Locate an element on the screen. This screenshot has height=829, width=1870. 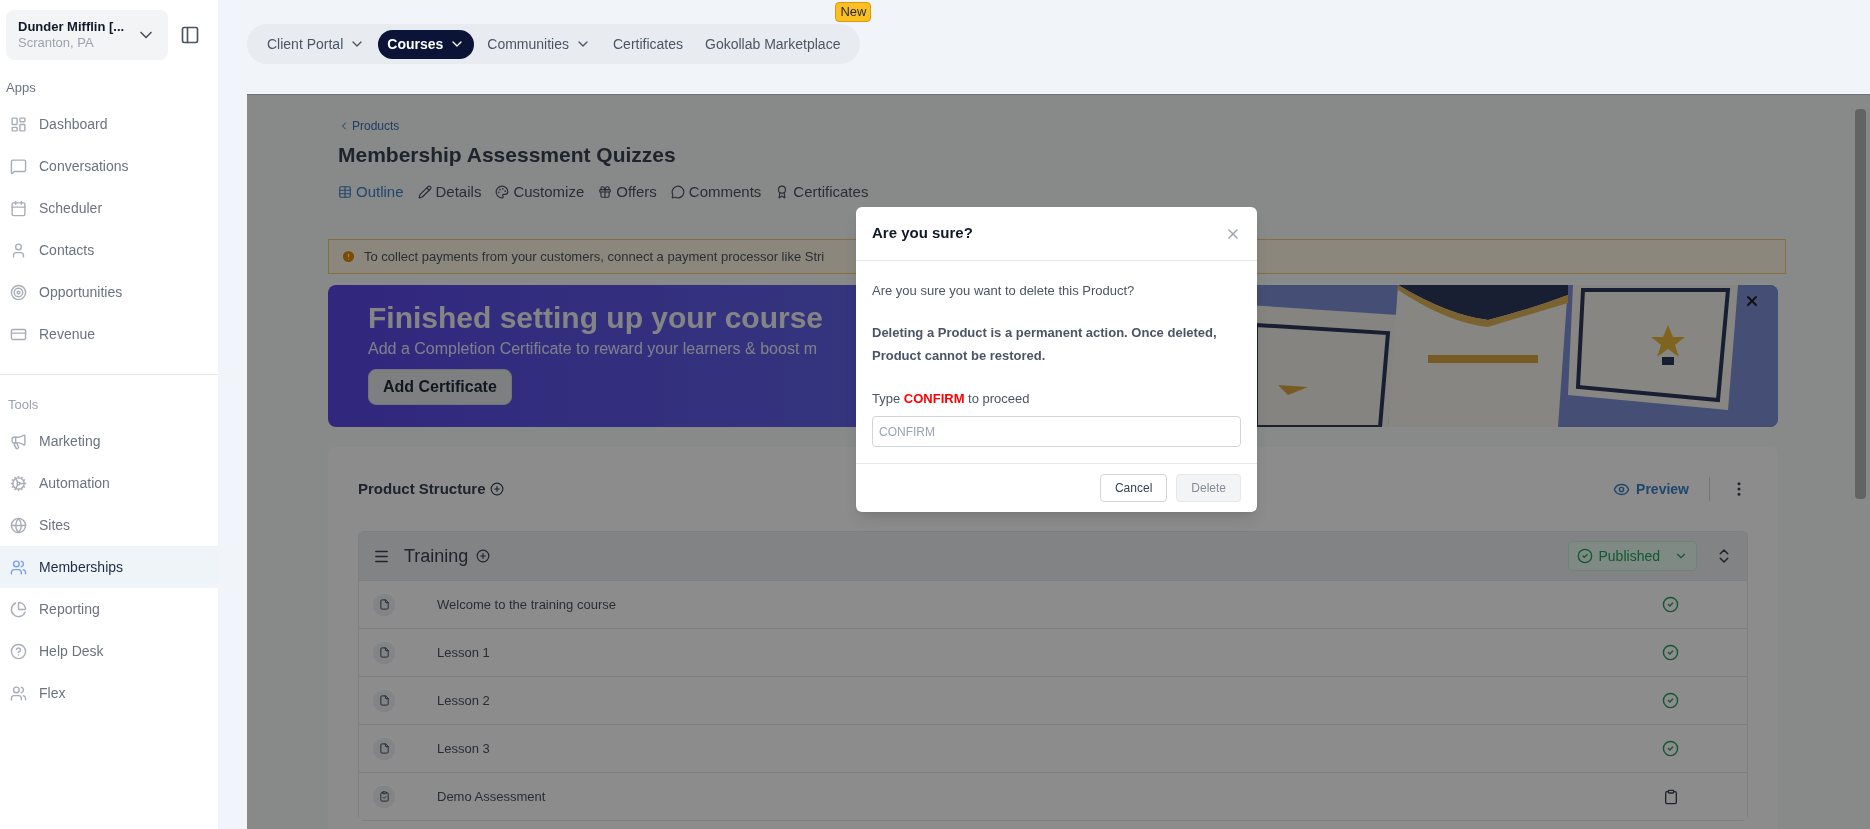
nav-tab: Certificates is located at coordinates (648, 44).